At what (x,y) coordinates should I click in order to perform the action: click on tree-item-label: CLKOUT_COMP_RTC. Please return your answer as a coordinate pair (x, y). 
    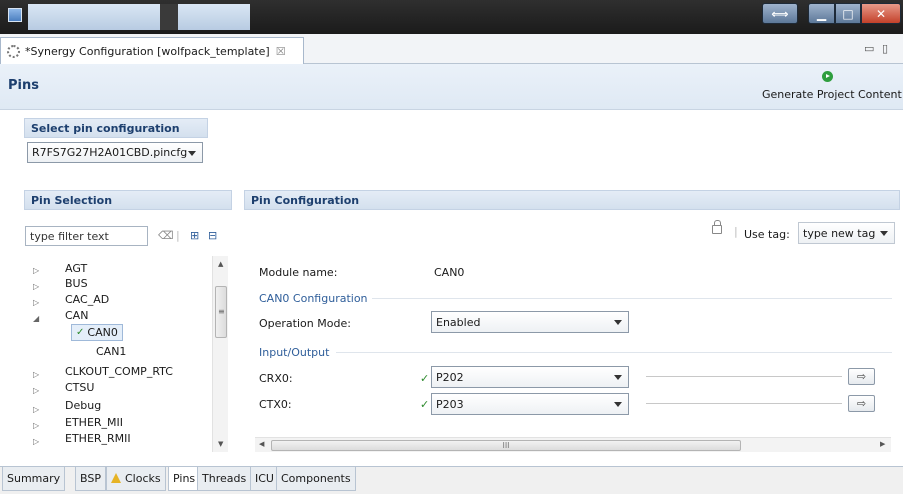
    Looking at the image, I should click on (119, 371).